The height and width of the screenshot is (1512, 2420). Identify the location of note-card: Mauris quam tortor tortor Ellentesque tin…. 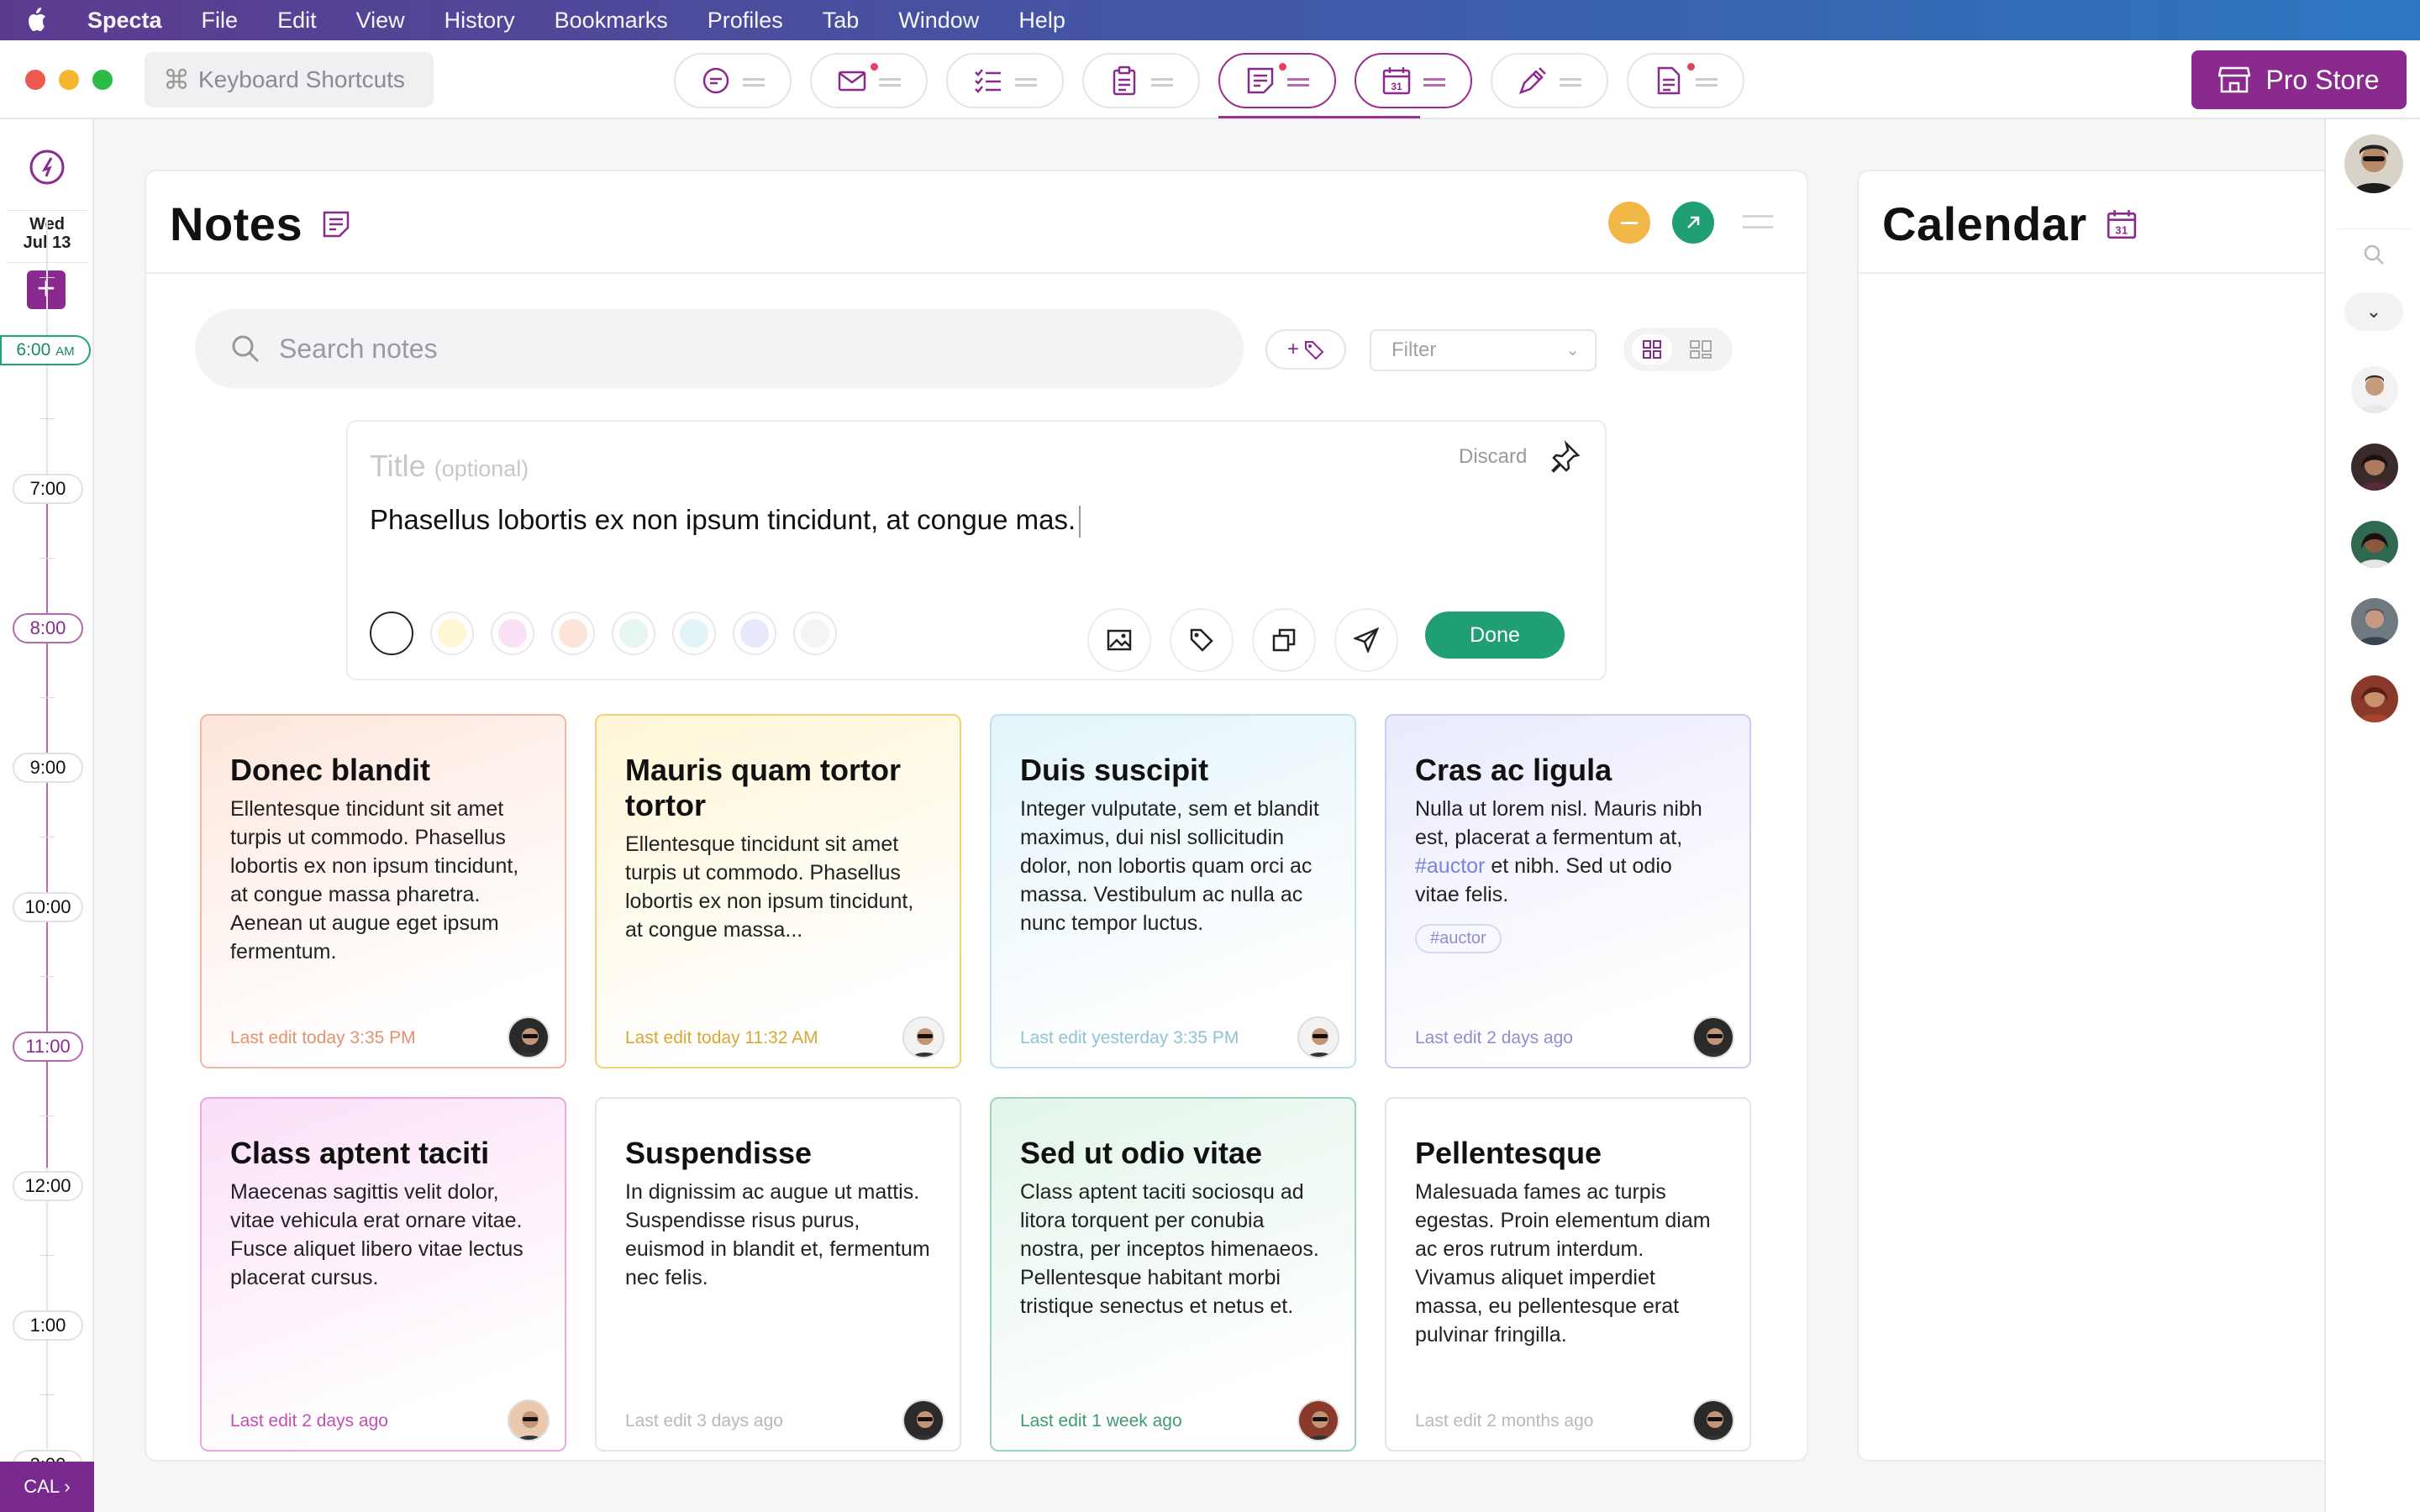
(778, 891).